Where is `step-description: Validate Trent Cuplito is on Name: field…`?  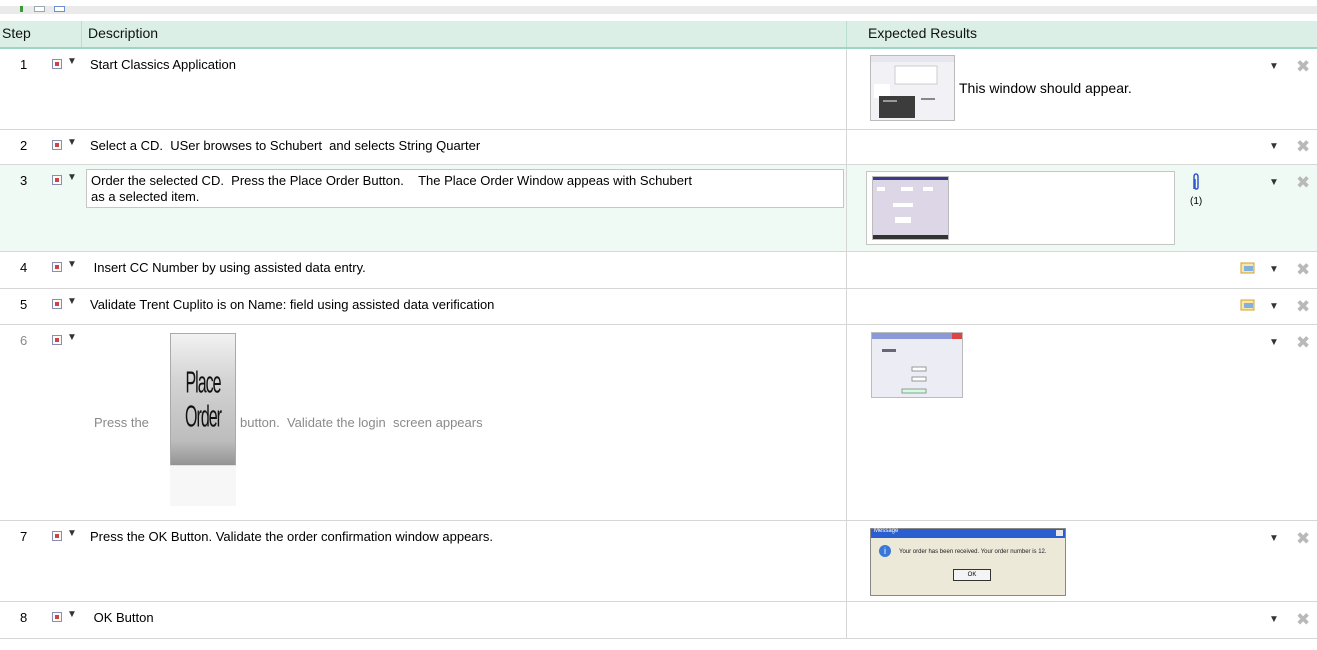
step-description: Validate Trent Cuplito is on Name: field… is located at coordinates (292, 304).